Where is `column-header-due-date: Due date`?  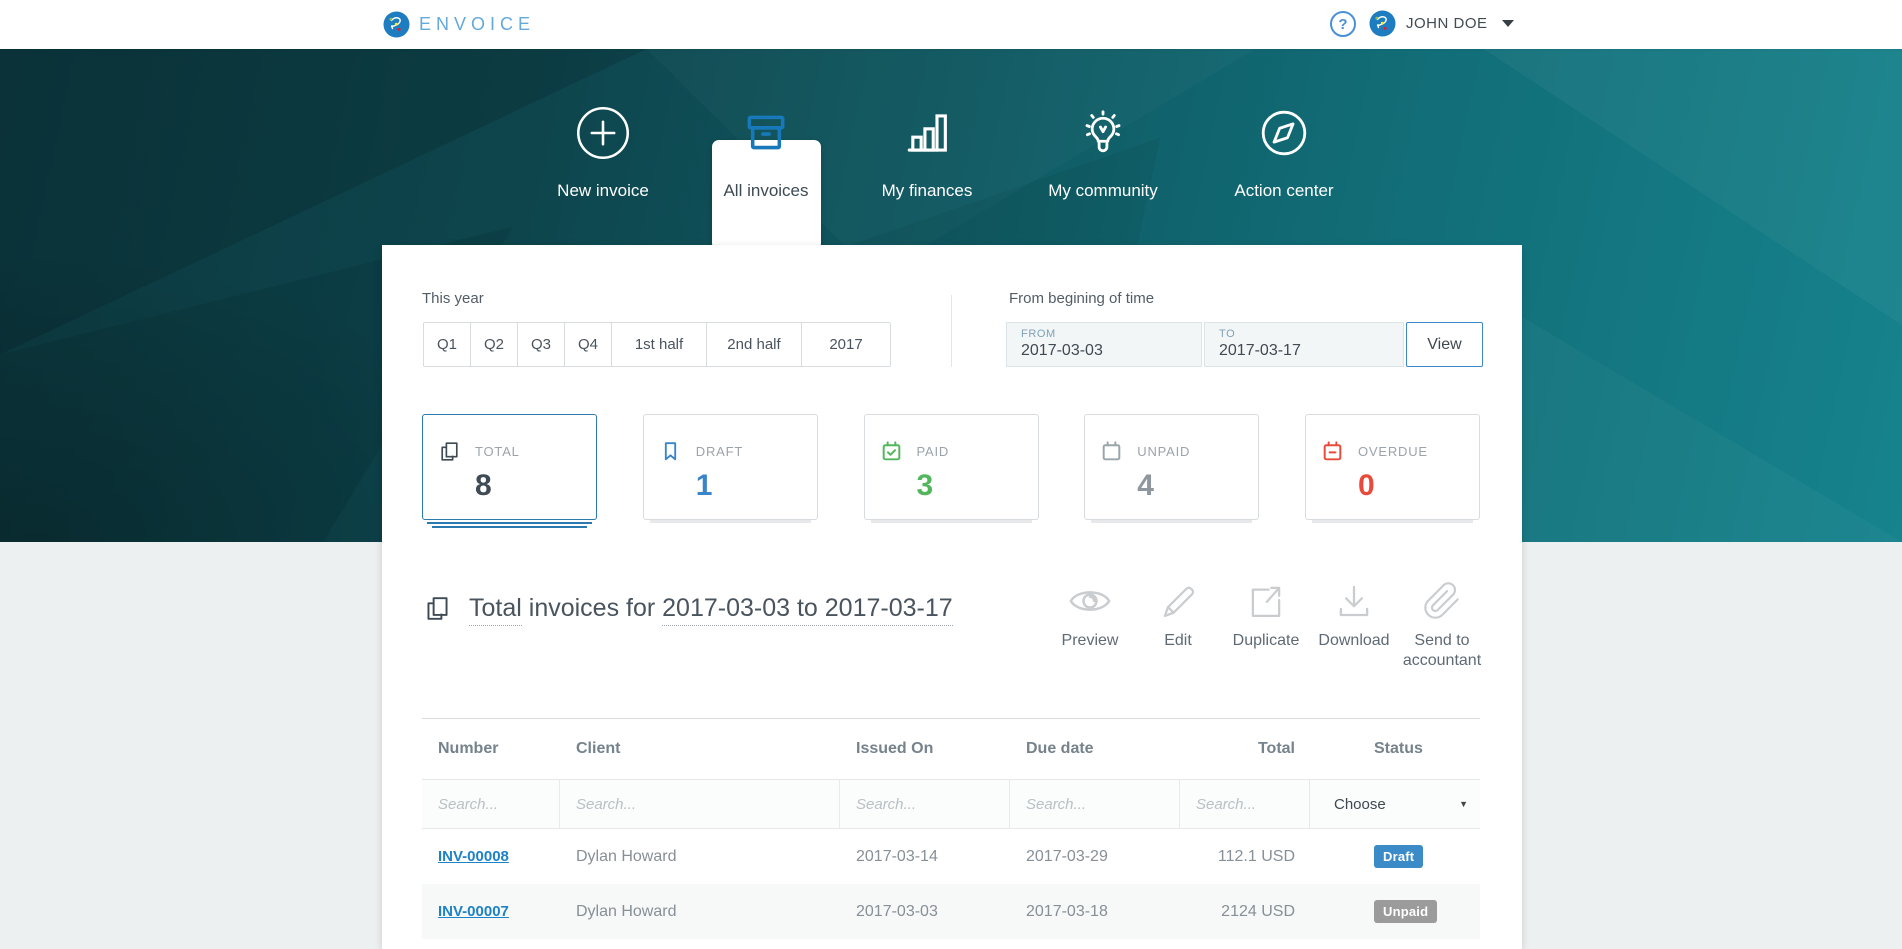 column-header-due-date: Due date is located at coordinates (1060, 748).